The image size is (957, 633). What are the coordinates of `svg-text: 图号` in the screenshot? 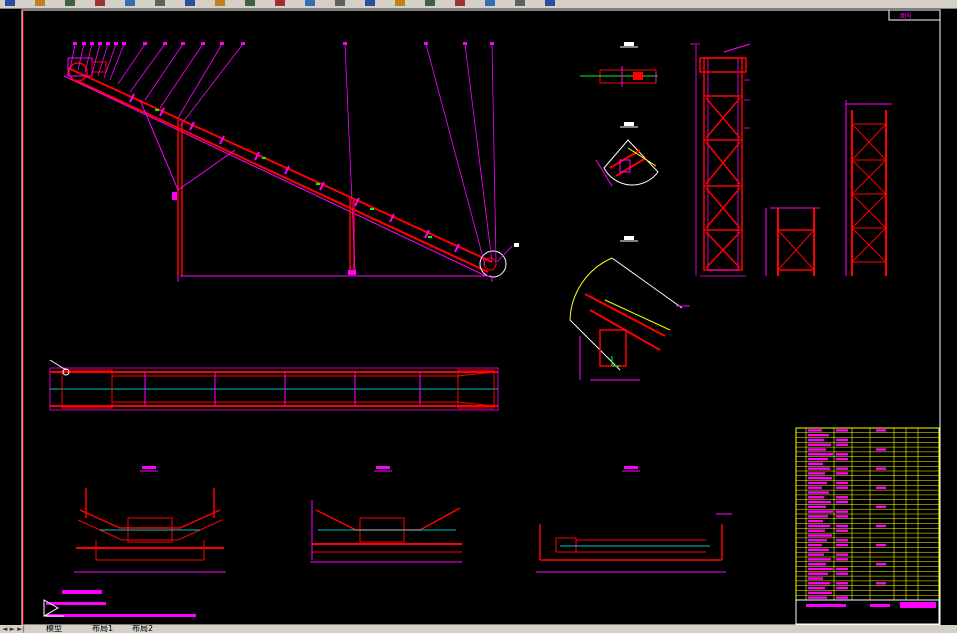 It's located at (906, 16).